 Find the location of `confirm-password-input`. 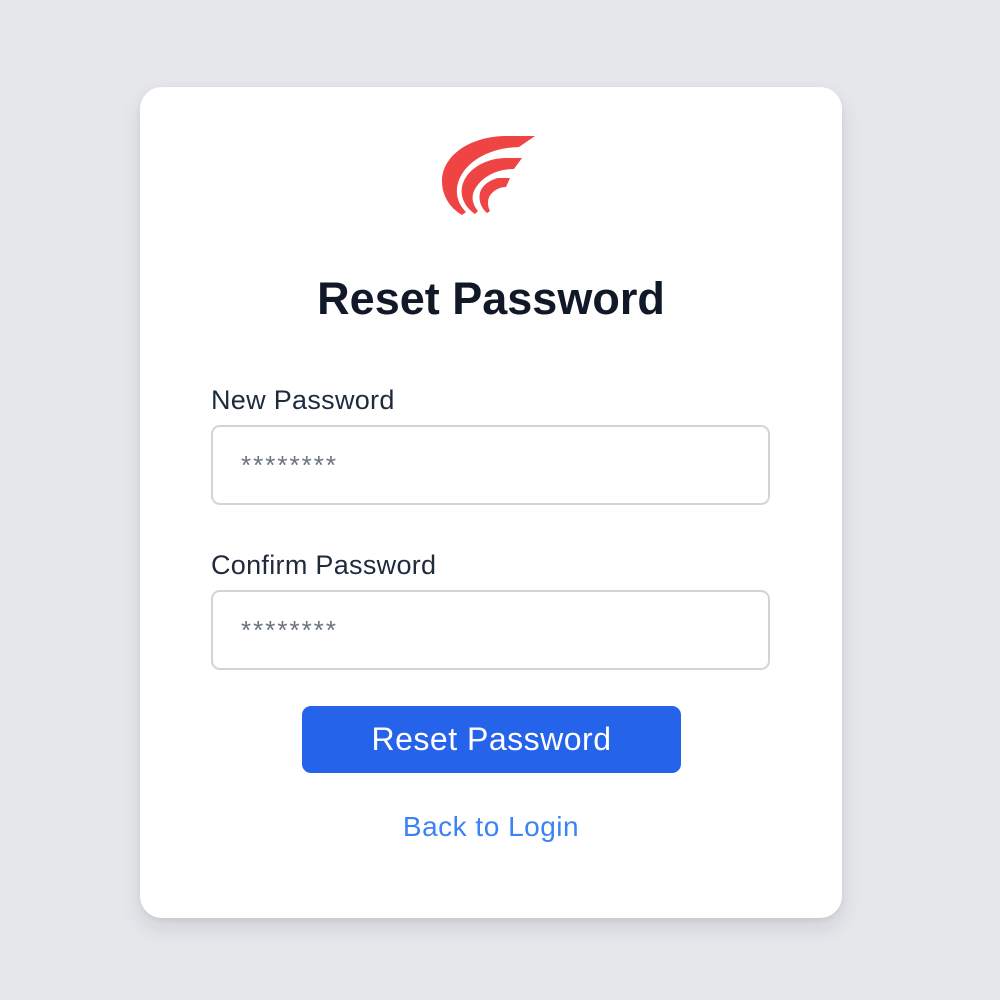

confirm-password-input is located at coordinates (490, 630).